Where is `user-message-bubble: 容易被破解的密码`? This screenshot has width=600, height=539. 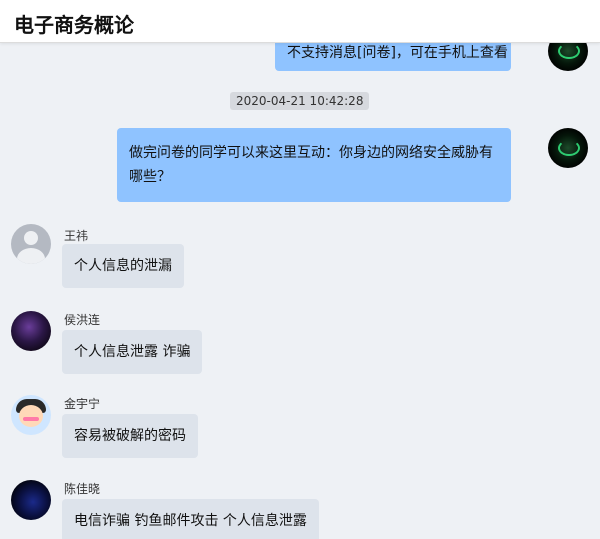 user-message-bubble: 容易被破解的密码 is located at coordinates (130, 436).